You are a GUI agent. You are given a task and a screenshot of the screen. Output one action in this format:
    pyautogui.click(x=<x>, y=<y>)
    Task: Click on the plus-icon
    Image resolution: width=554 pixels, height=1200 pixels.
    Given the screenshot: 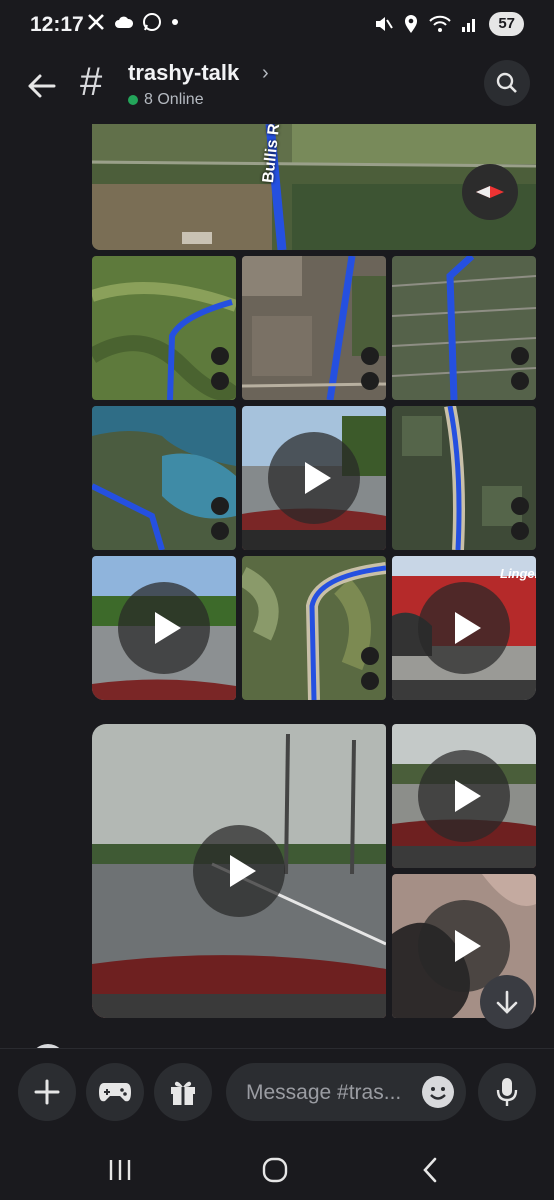 What is the action you would take?
    pyautogui.click(x=47, y=1092)
    